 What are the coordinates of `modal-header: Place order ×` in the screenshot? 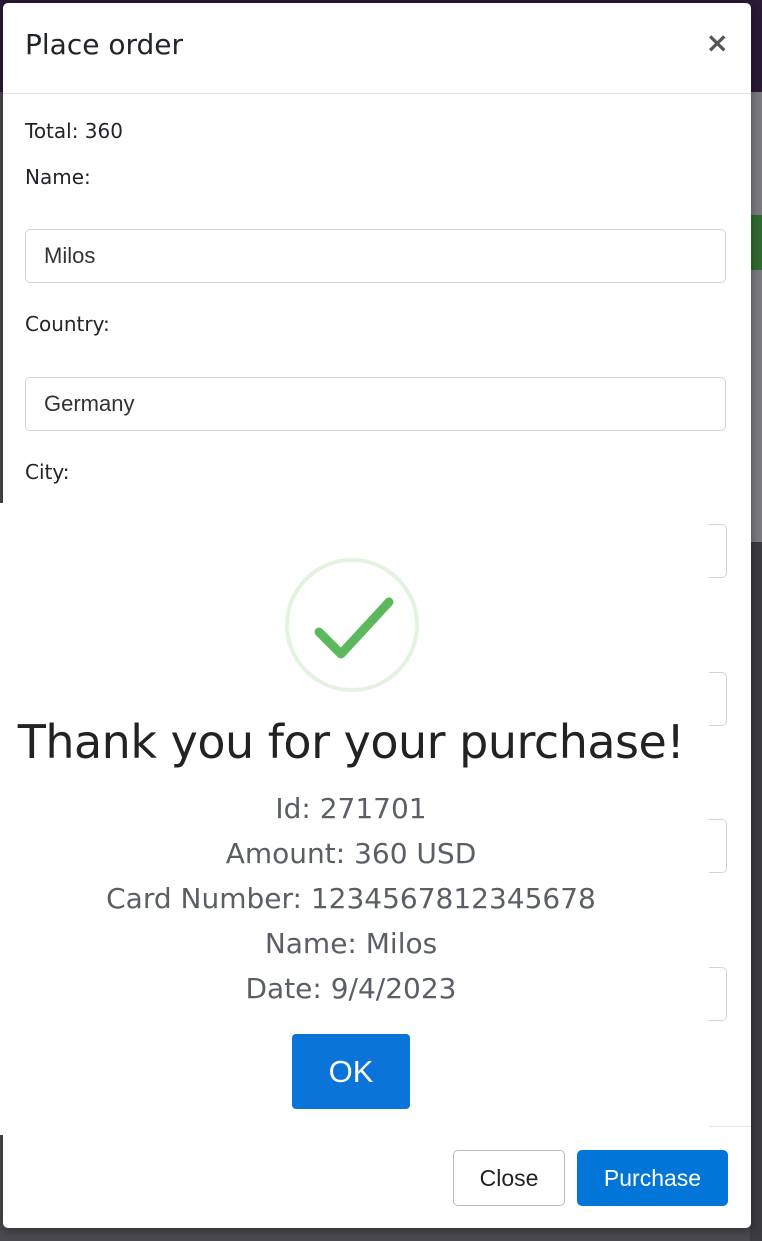 It's located at (377, 48).